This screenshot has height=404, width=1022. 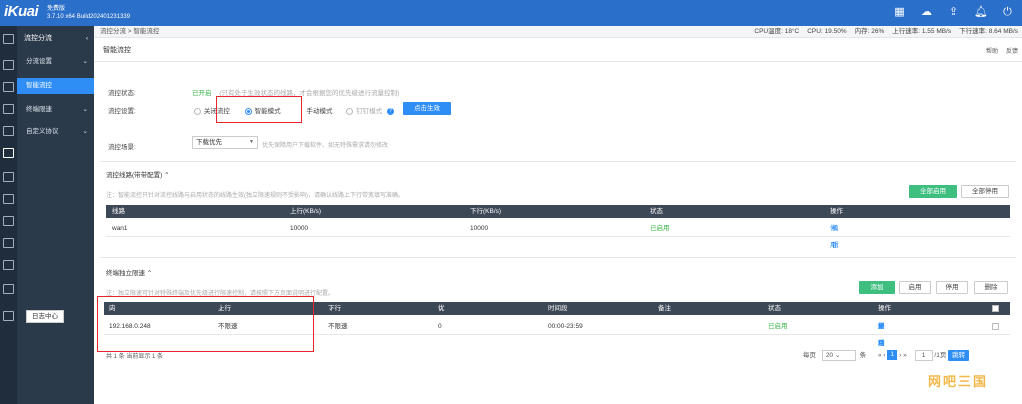 I want to click on sidebar-item-custom-protocol: 自定义协议 ⌄, so click(x=55, y=132).